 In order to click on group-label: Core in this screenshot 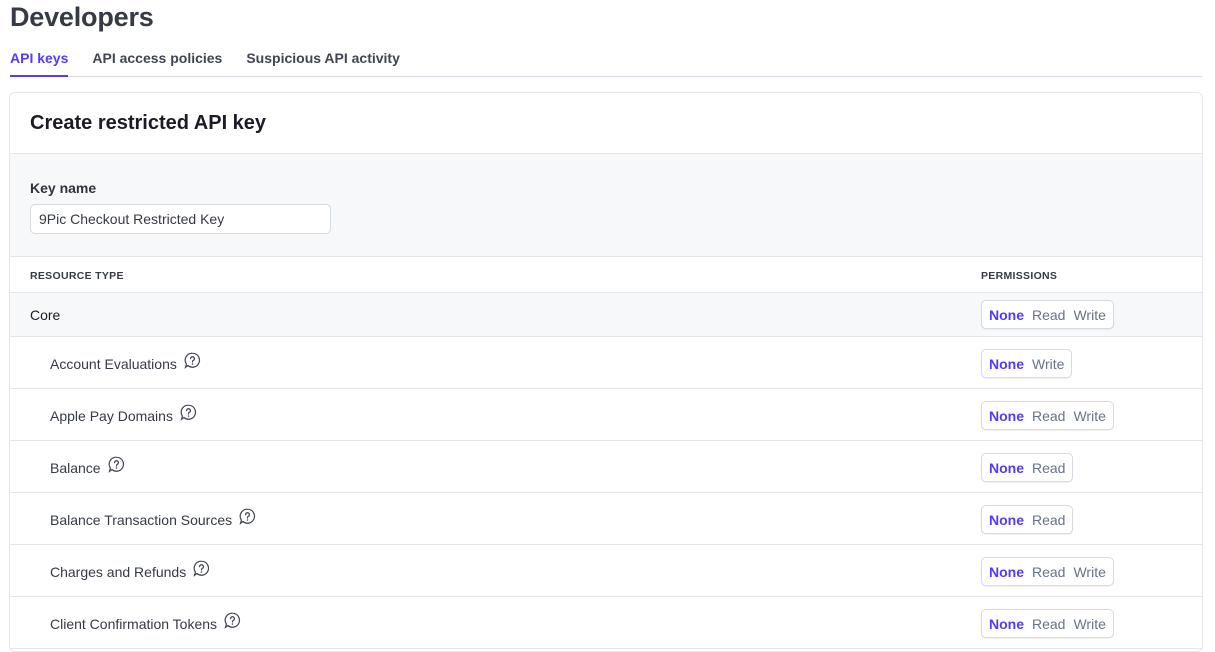, I will do `click(45, 315)`.